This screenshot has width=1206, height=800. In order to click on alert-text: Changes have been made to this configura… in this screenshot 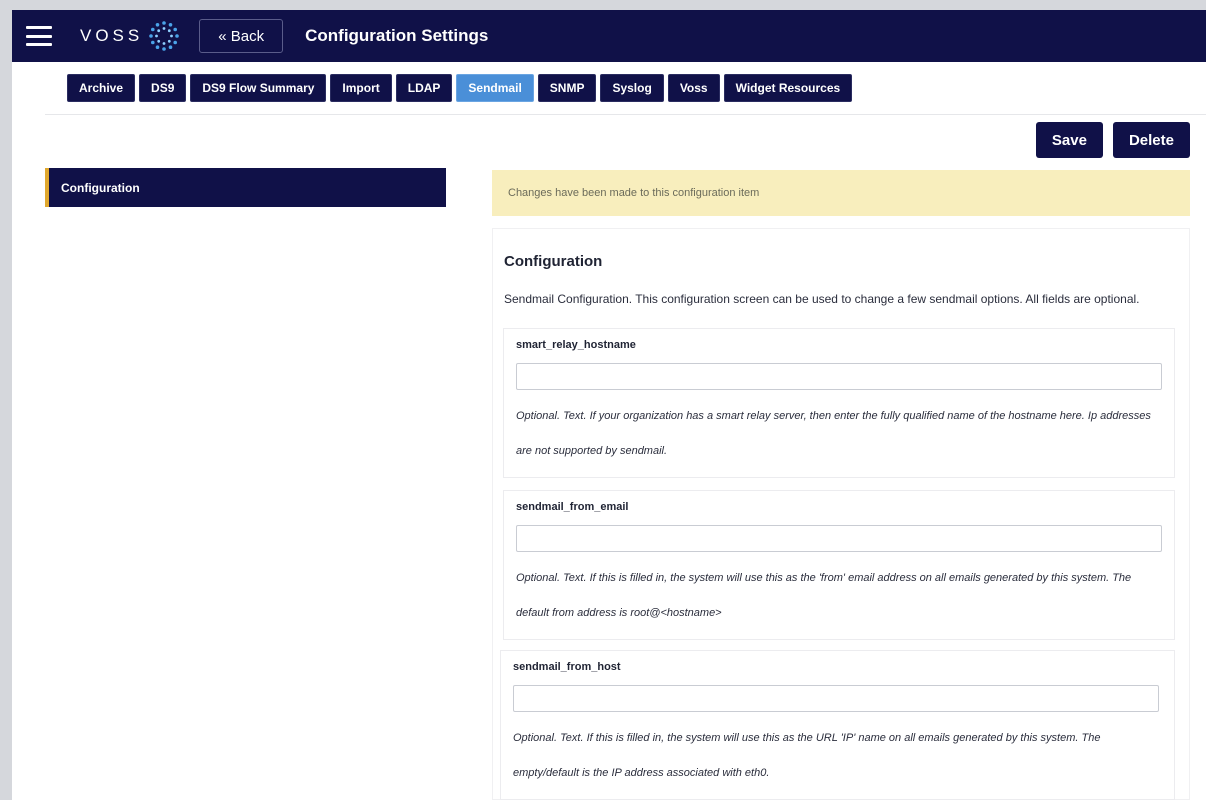, I will do `click(634, 193)`.